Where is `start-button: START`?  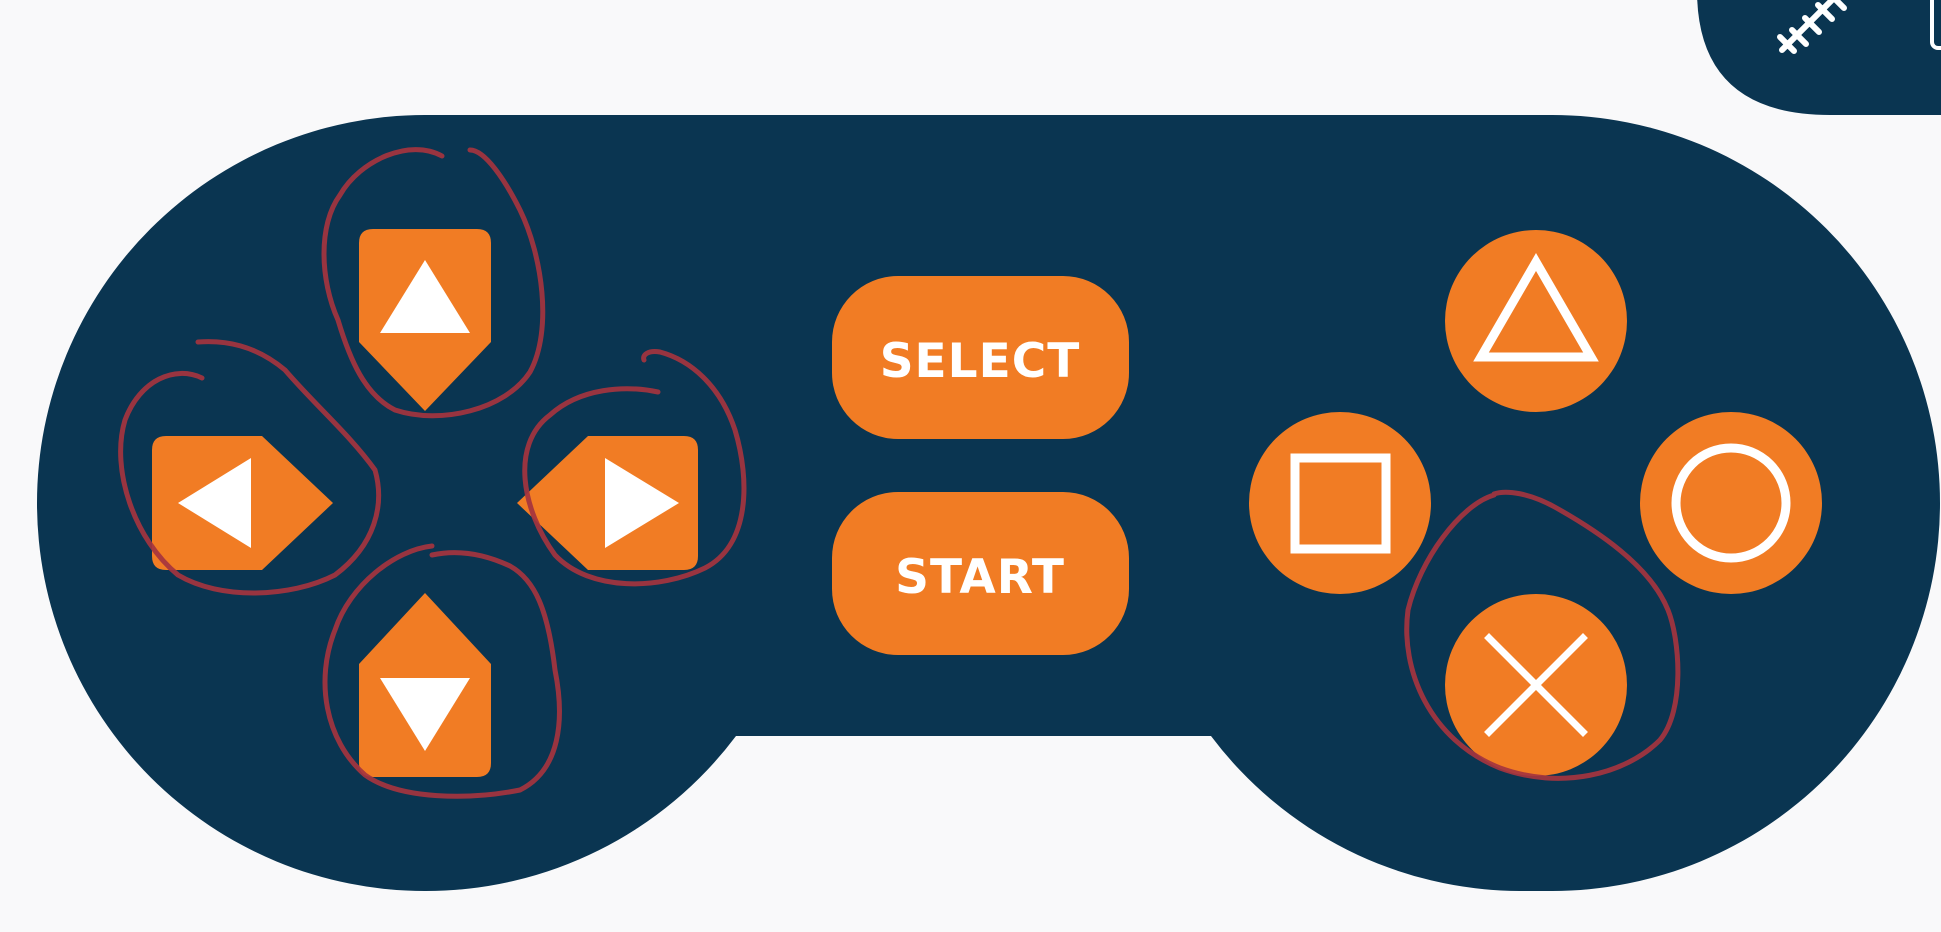
start-button: START is located at coordinates (980, 573).